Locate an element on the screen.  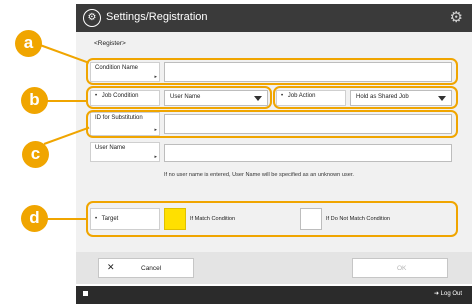
callout-a: a is located at coordinates (28, 43).